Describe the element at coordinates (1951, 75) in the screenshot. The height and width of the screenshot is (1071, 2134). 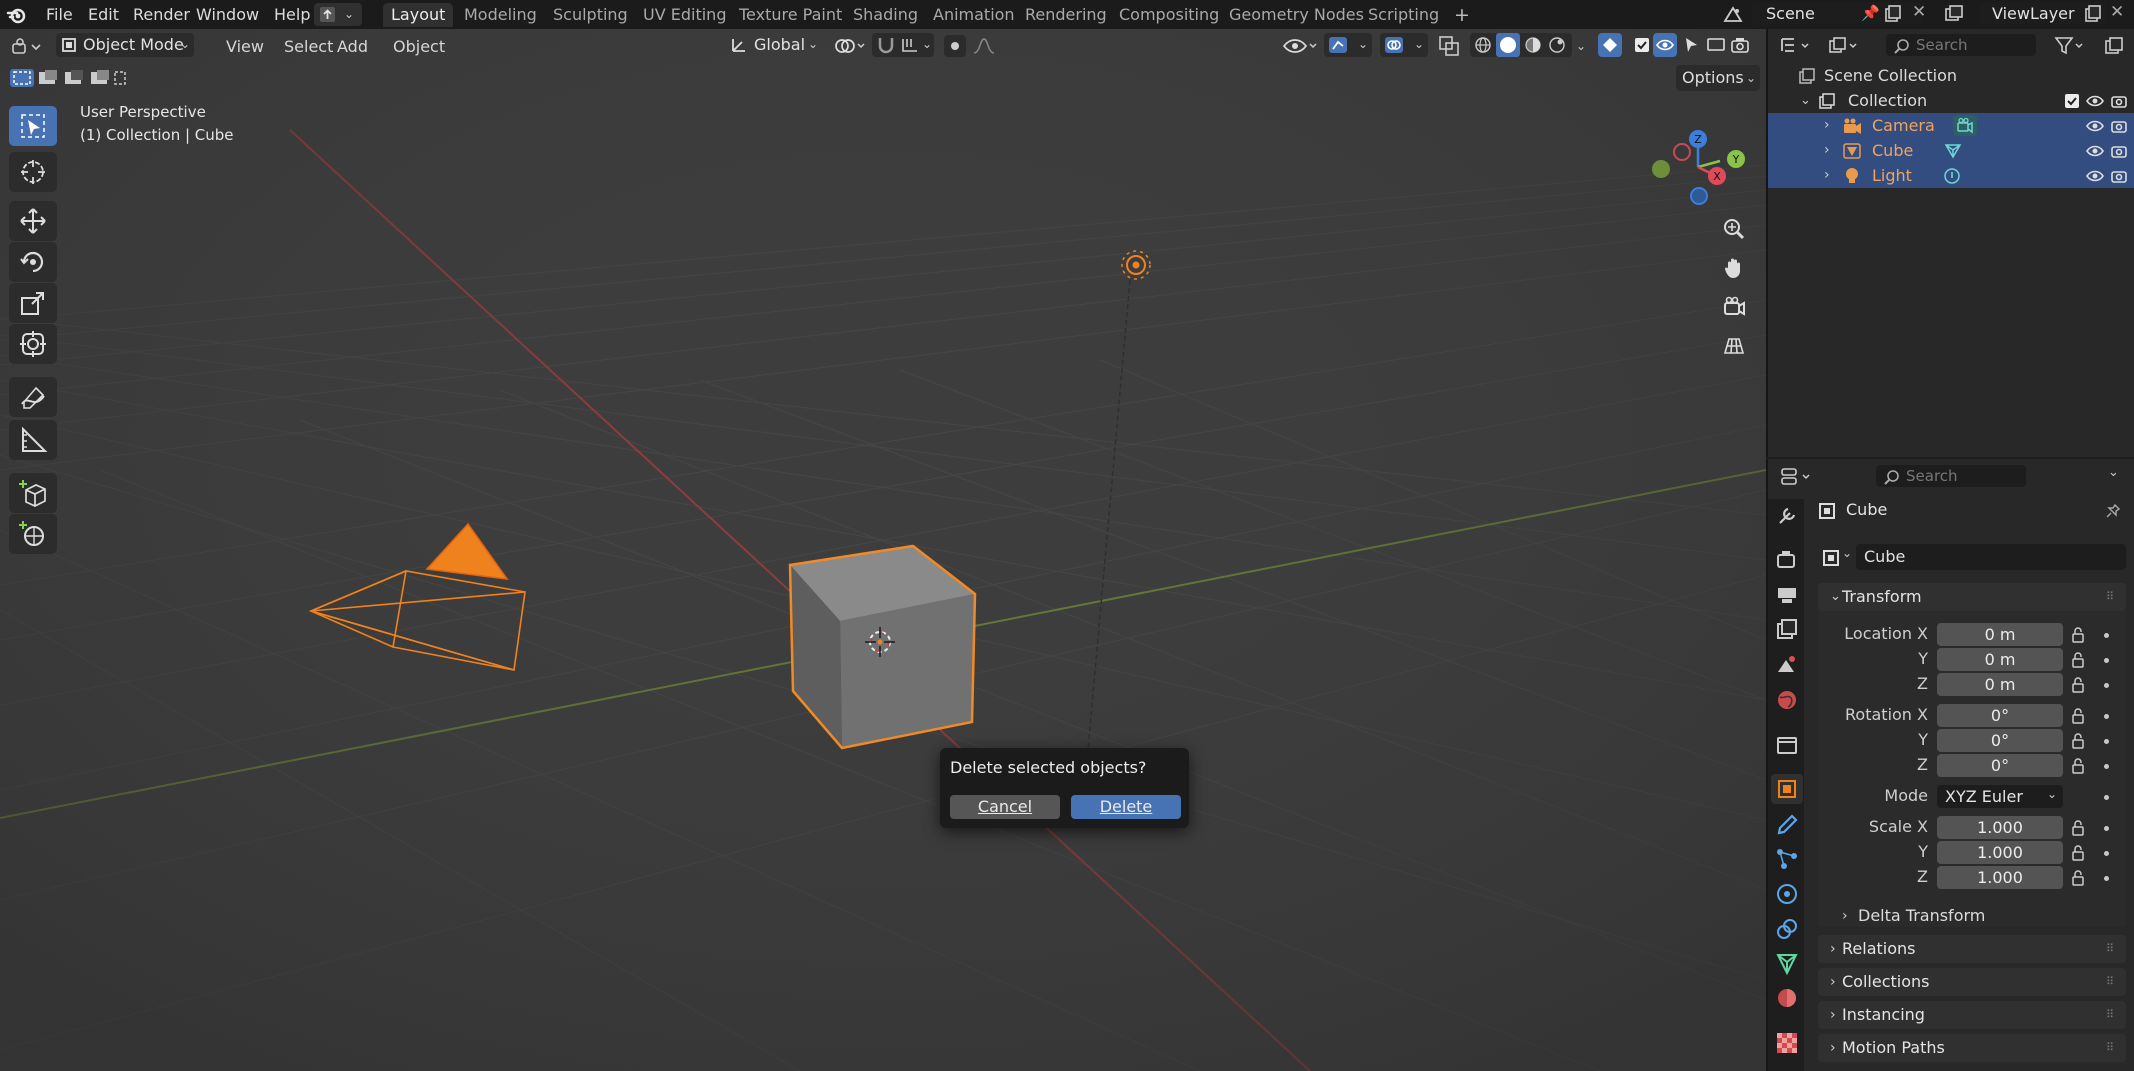
I see `outliner-row-scene-collection: Scene Collection` at that location.